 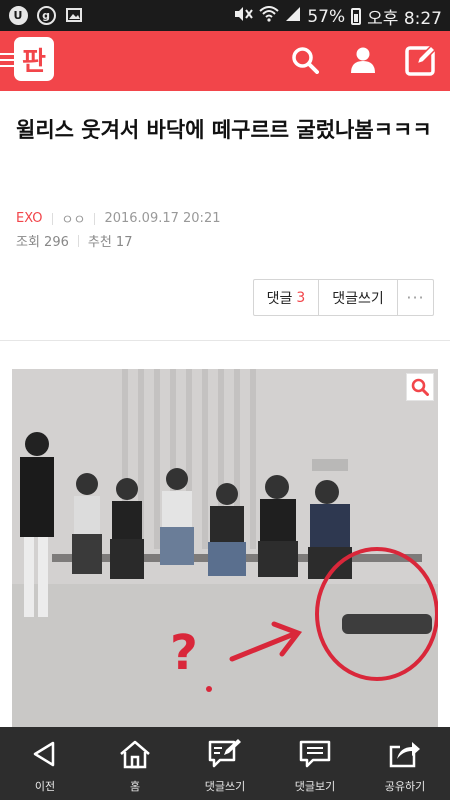 I want to click on g-notification-icon: g, so click(x=46, y=15).